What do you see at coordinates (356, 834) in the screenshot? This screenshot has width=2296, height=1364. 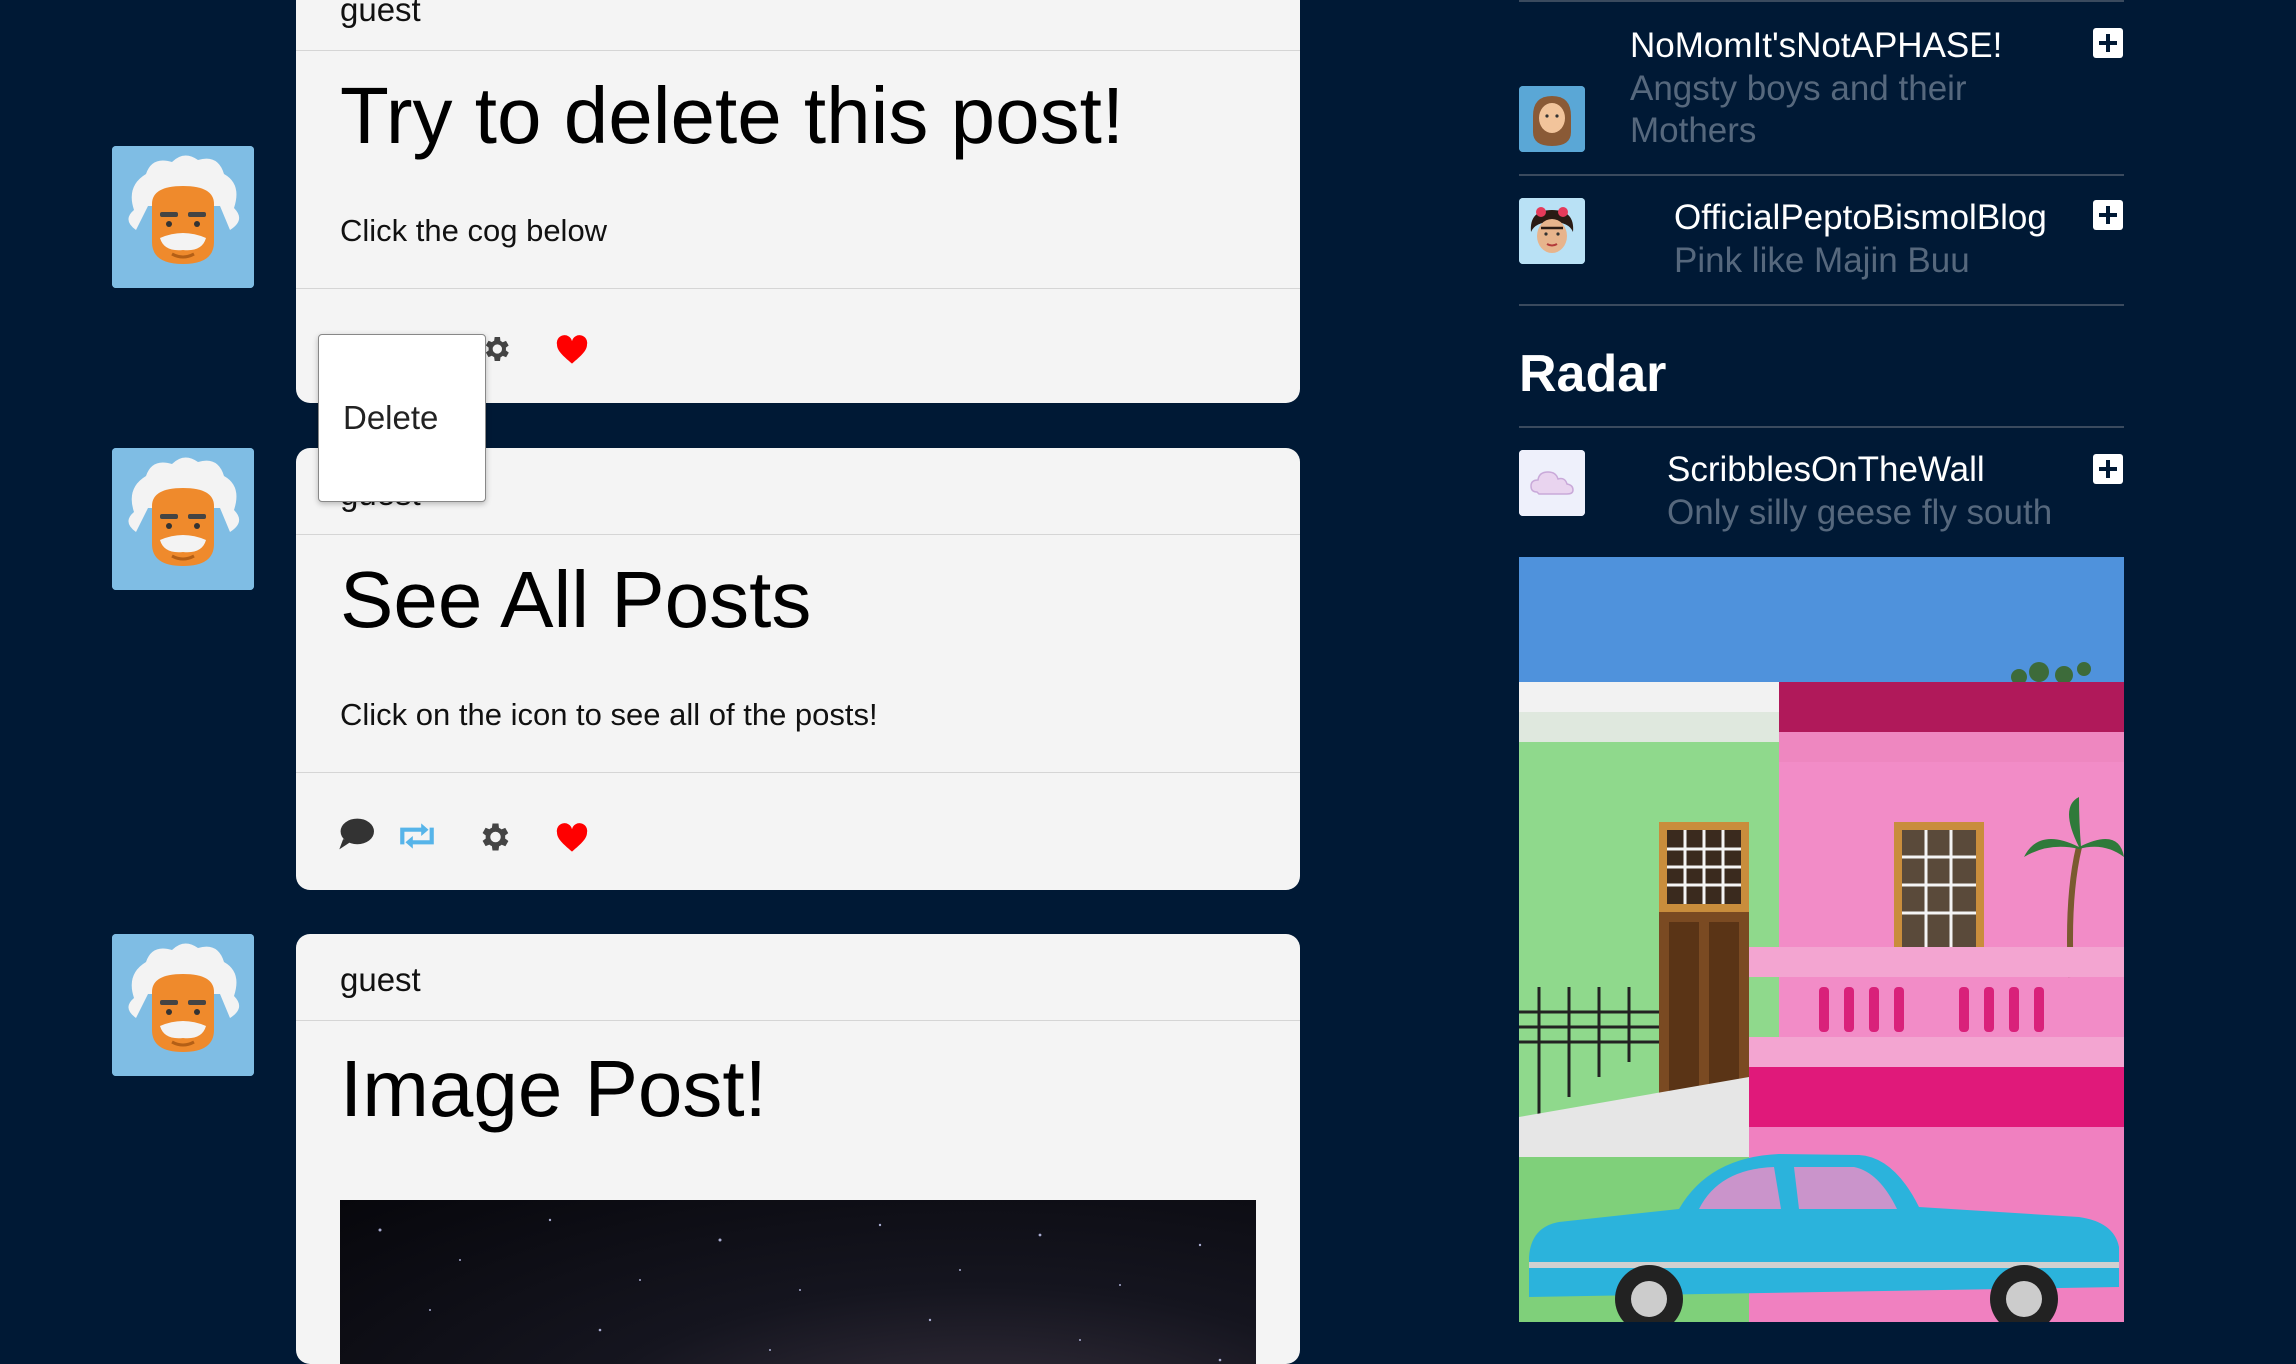 I see `comment-icon` at bounding box center [356, 834].